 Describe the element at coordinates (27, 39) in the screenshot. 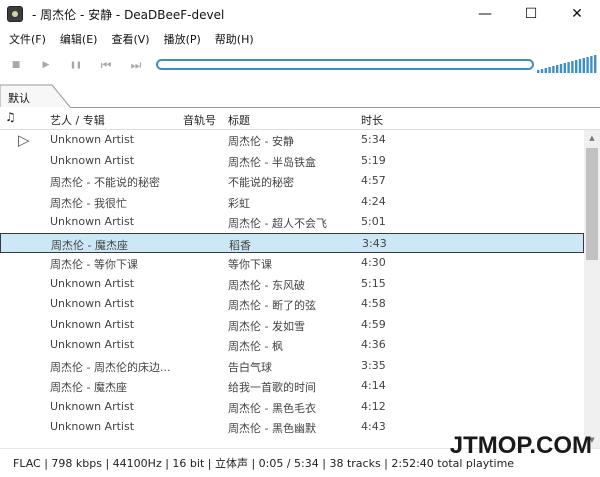

I see `menu-file: 文件(F)` at that location.